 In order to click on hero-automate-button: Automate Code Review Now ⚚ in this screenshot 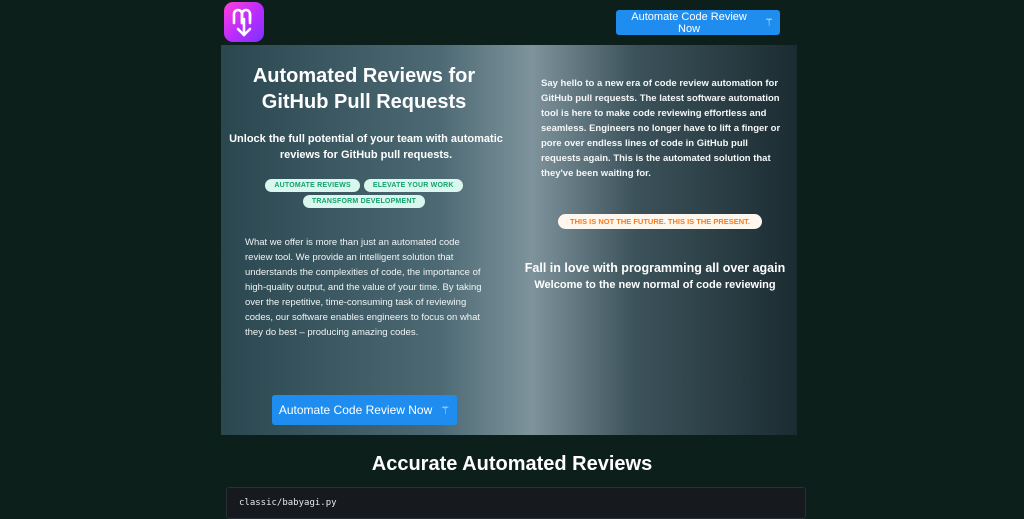, I will do `click(364, 410)`.